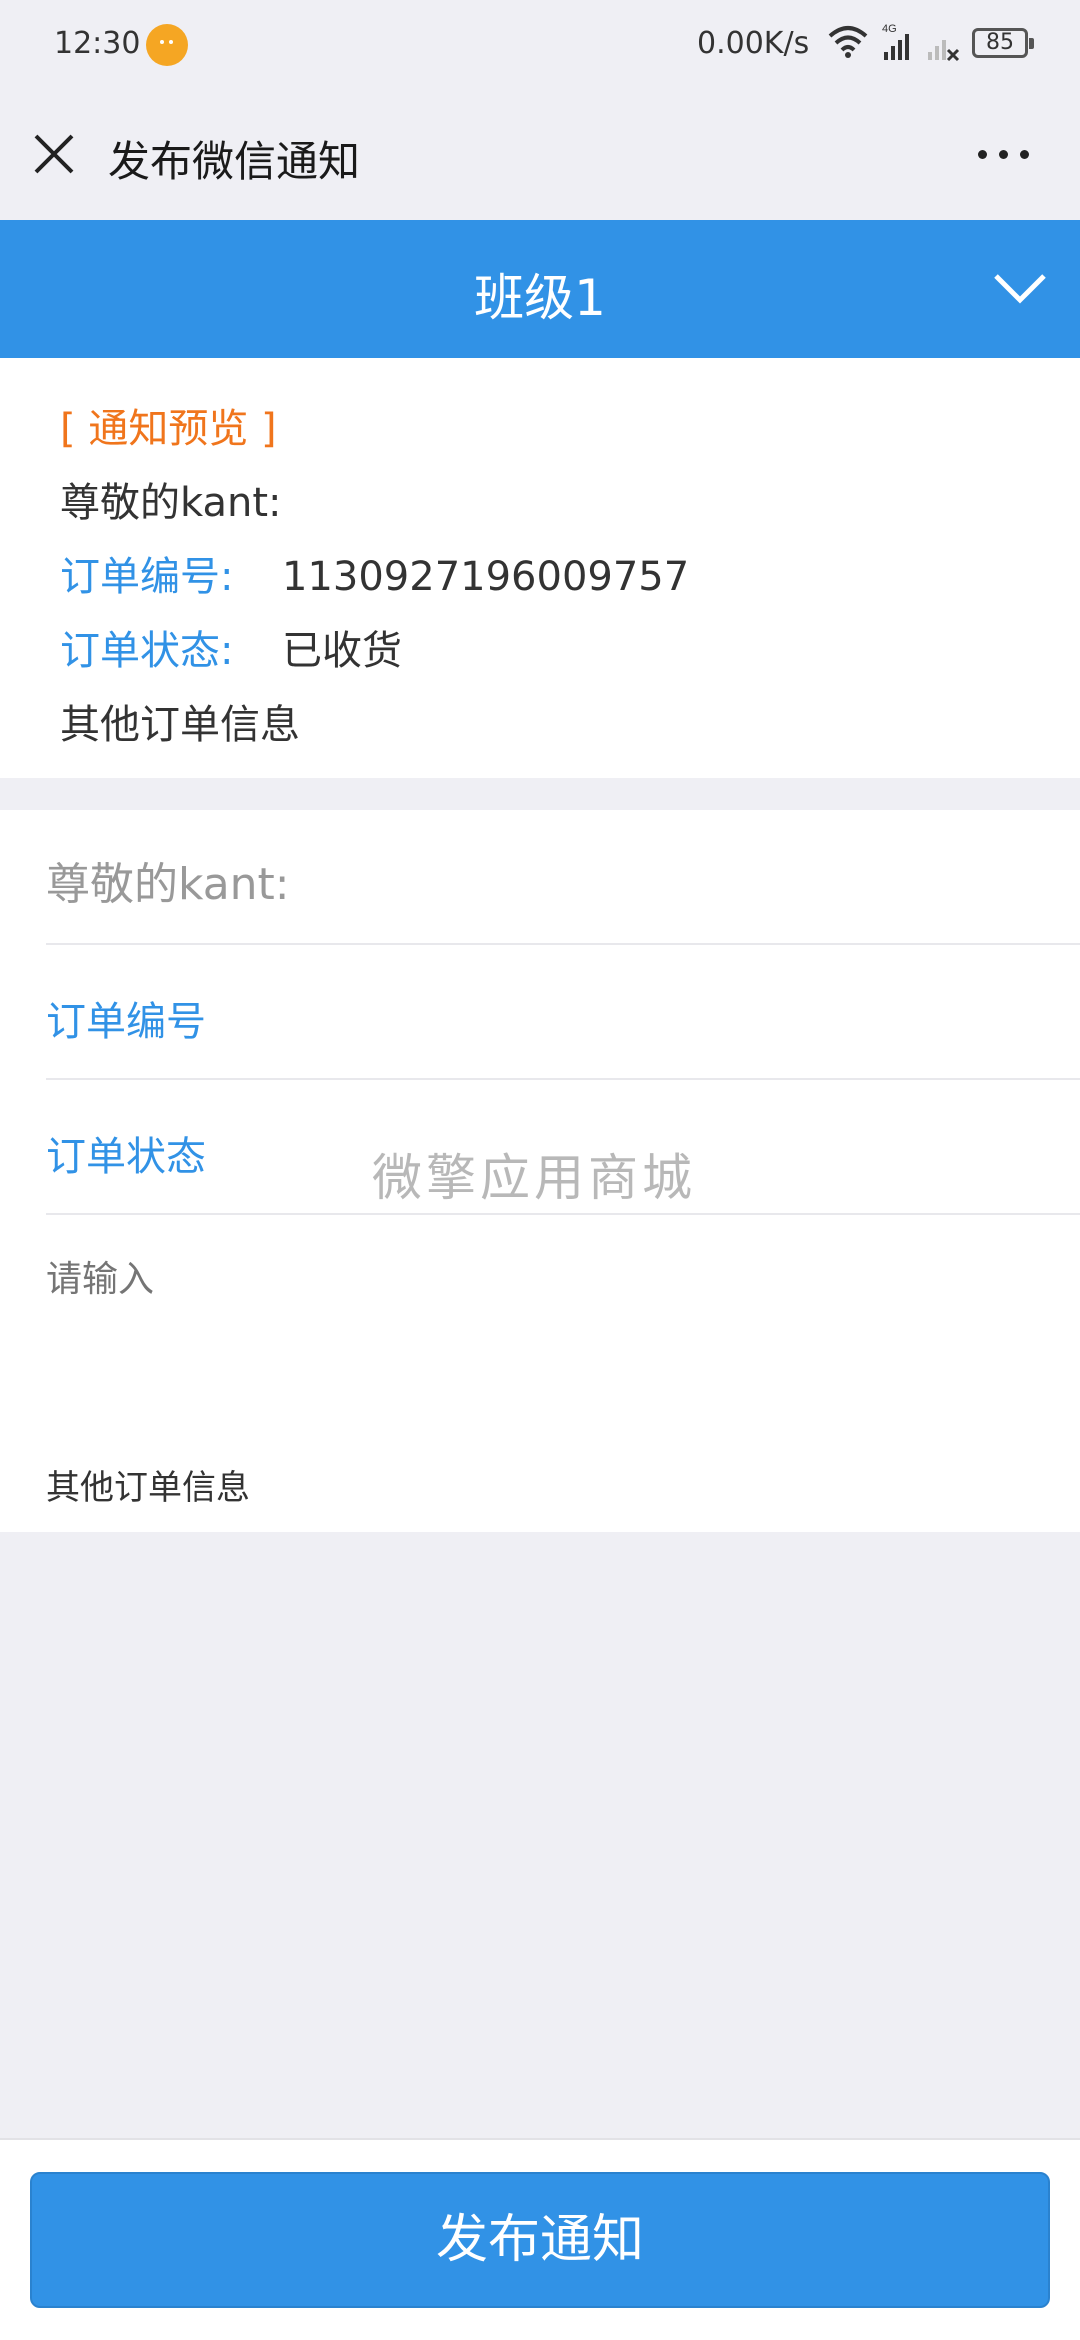  Describe the element at coordinates (168, 884) in the screenshot. I see `greeting-field-text: 尊敬的kant:` at that location.